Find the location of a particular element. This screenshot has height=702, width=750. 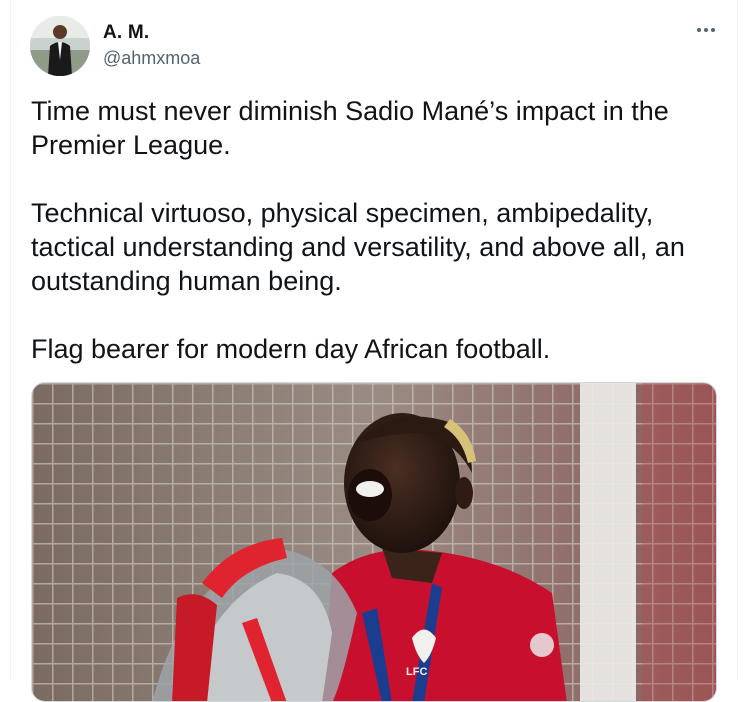

more-horizontal-icon is located at coordinates (706, 30).